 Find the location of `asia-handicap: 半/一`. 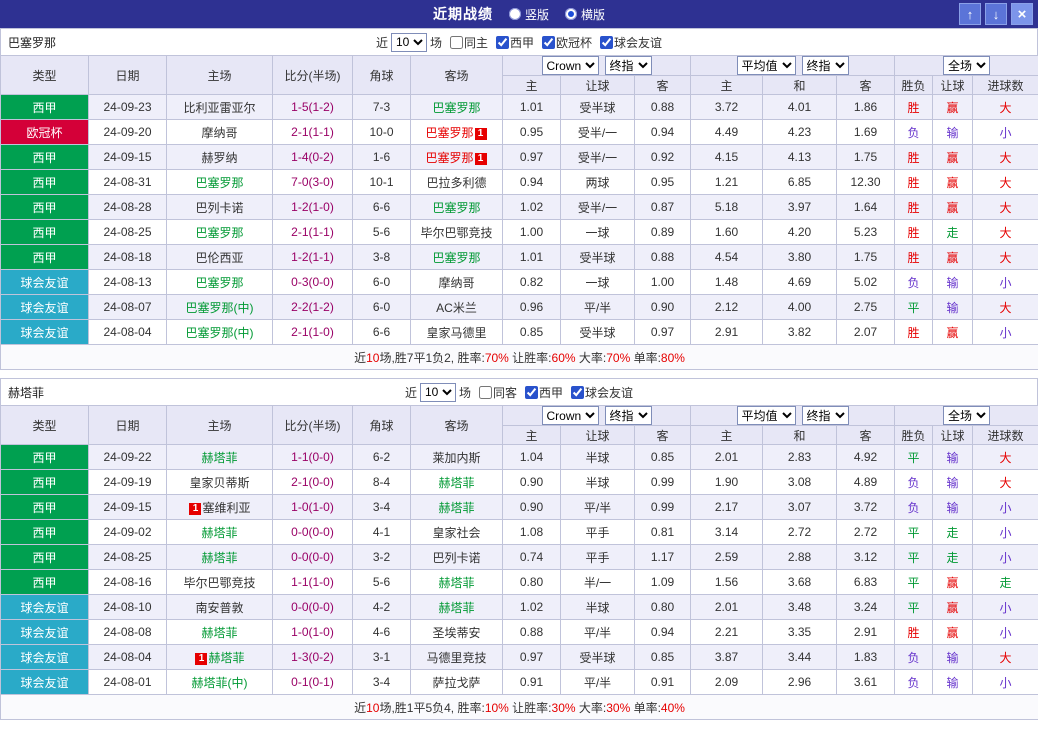

asia-handicap: 半/一 is located at coordinates (597, 582).